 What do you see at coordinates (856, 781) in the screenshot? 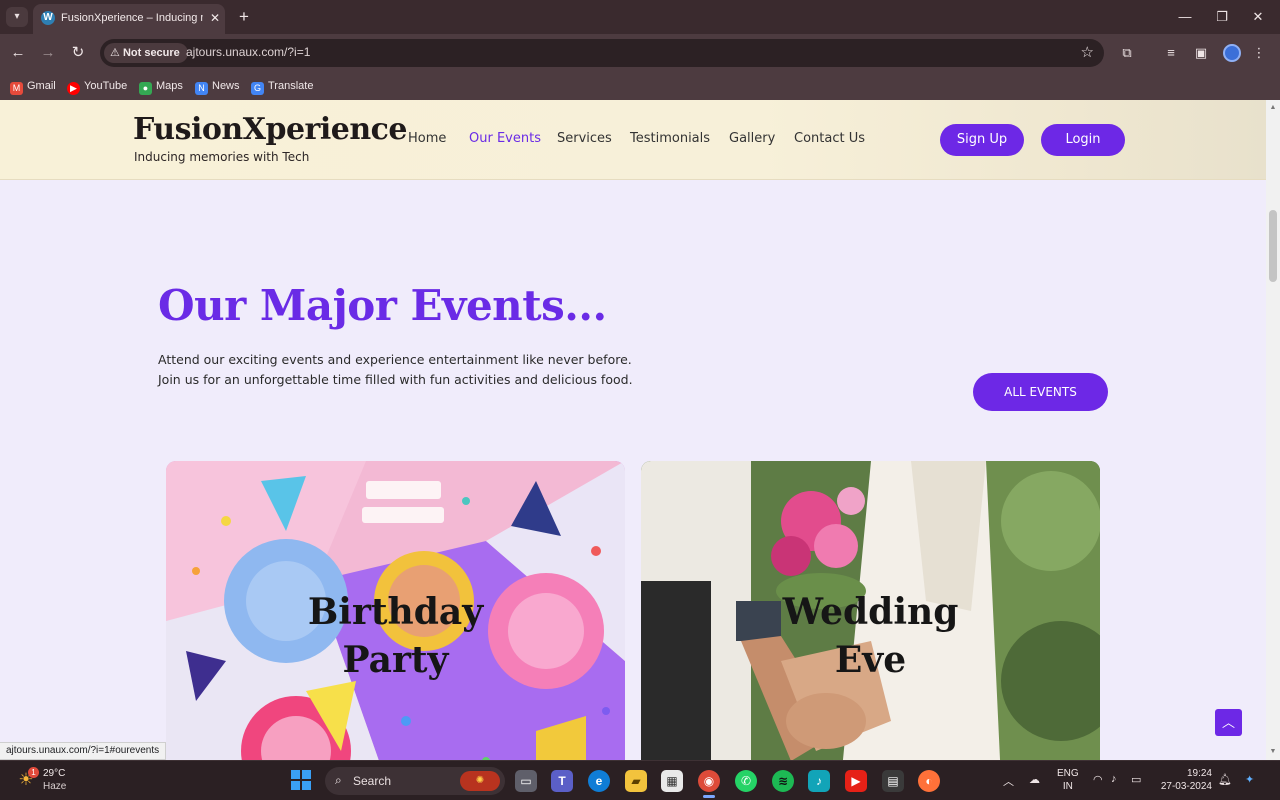
I see `youtube-app-icon: ▶` at bounding box center [856, 781].